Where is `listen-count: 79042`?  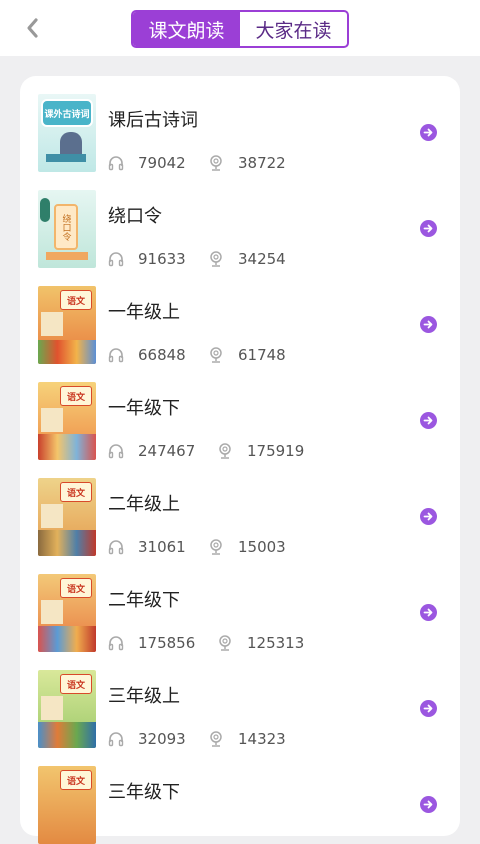 listen-count: 79042 is located at coordinates (147, 163).